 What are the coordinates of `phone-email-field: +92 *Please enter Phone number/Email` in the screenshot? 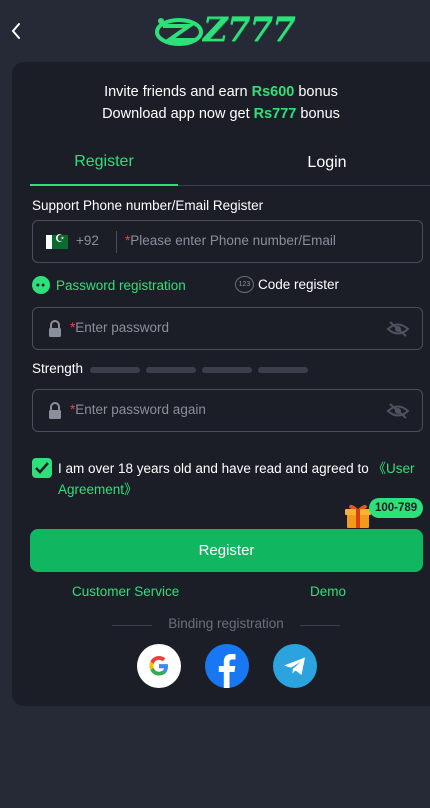 It's located at (227, 241).